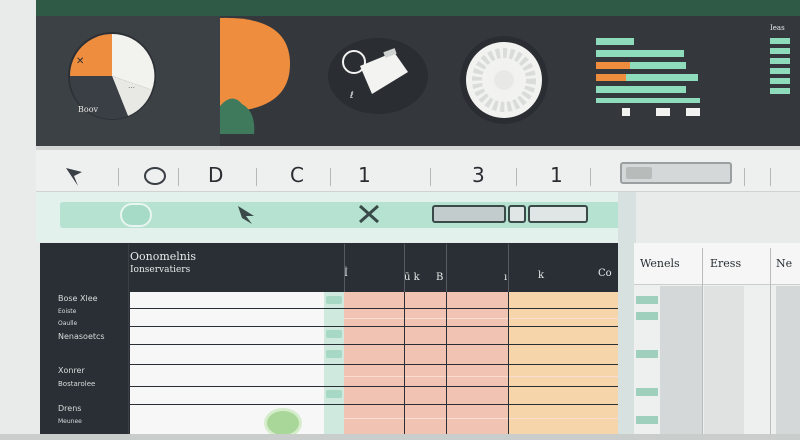  What do you see at coordinates (478, 175) in the screenshot?
I see `toolbar-item-3: 3` at bounding box center [478, 175].